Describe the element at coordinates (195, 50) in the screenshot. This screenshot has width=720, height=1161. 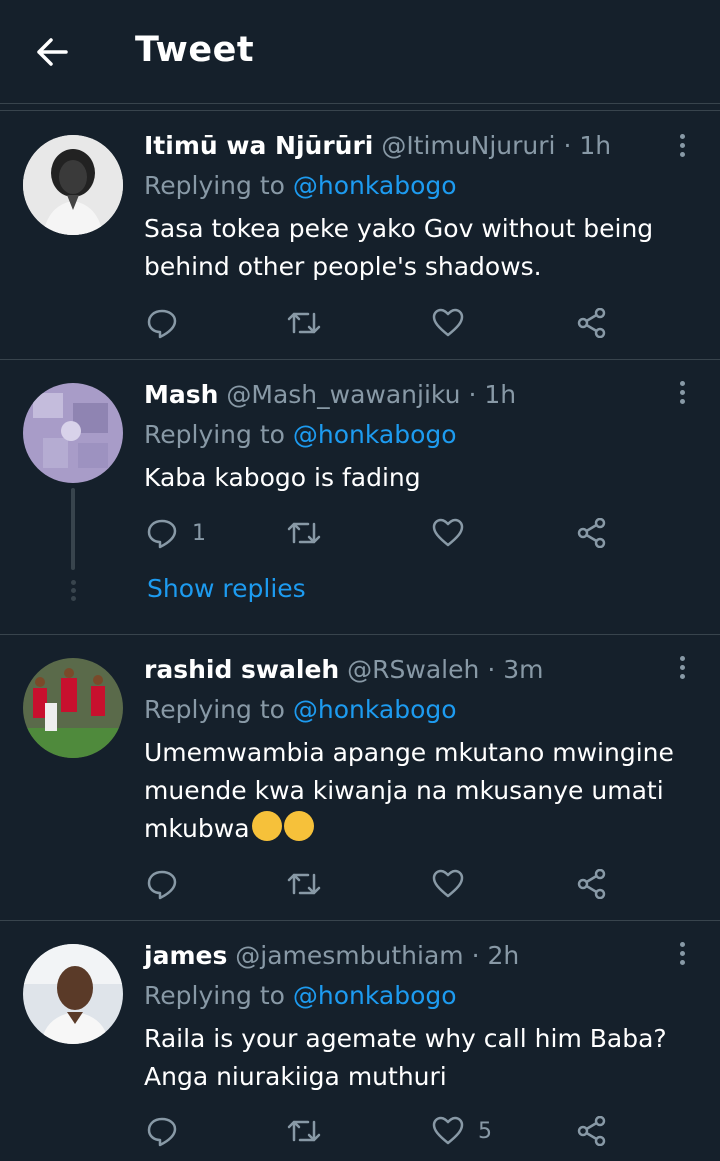
I see `page-title: Tweet` at that location.